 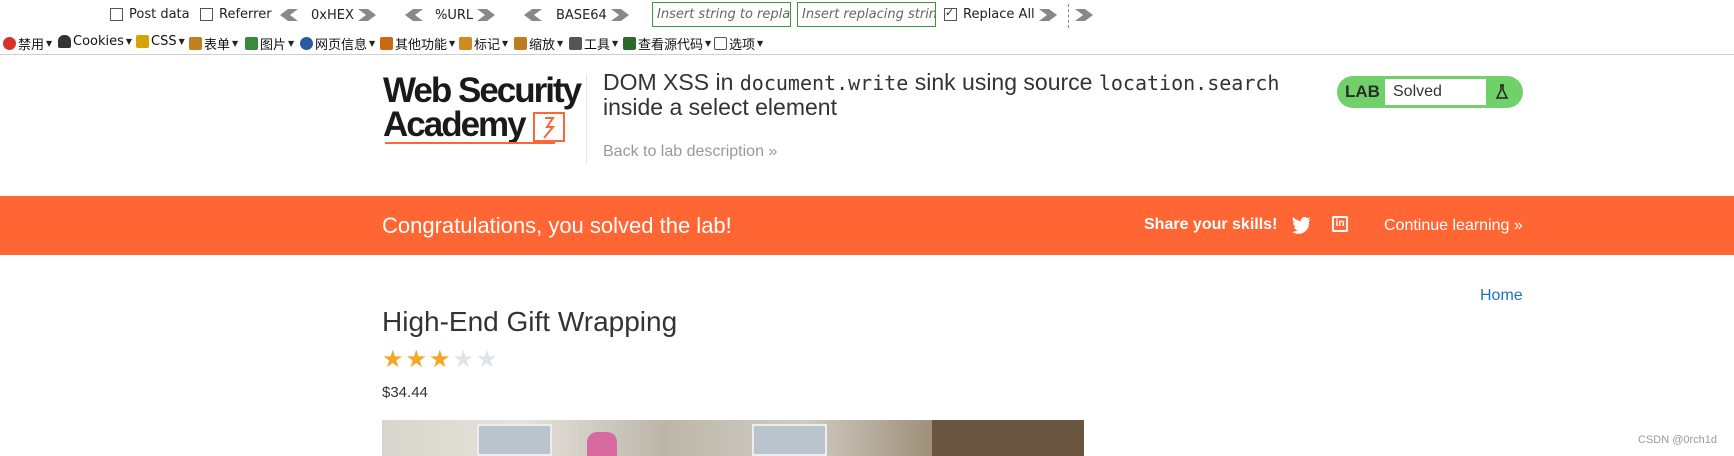 I want to click on referrer-label: Referrer, so click(x=245, y=14).